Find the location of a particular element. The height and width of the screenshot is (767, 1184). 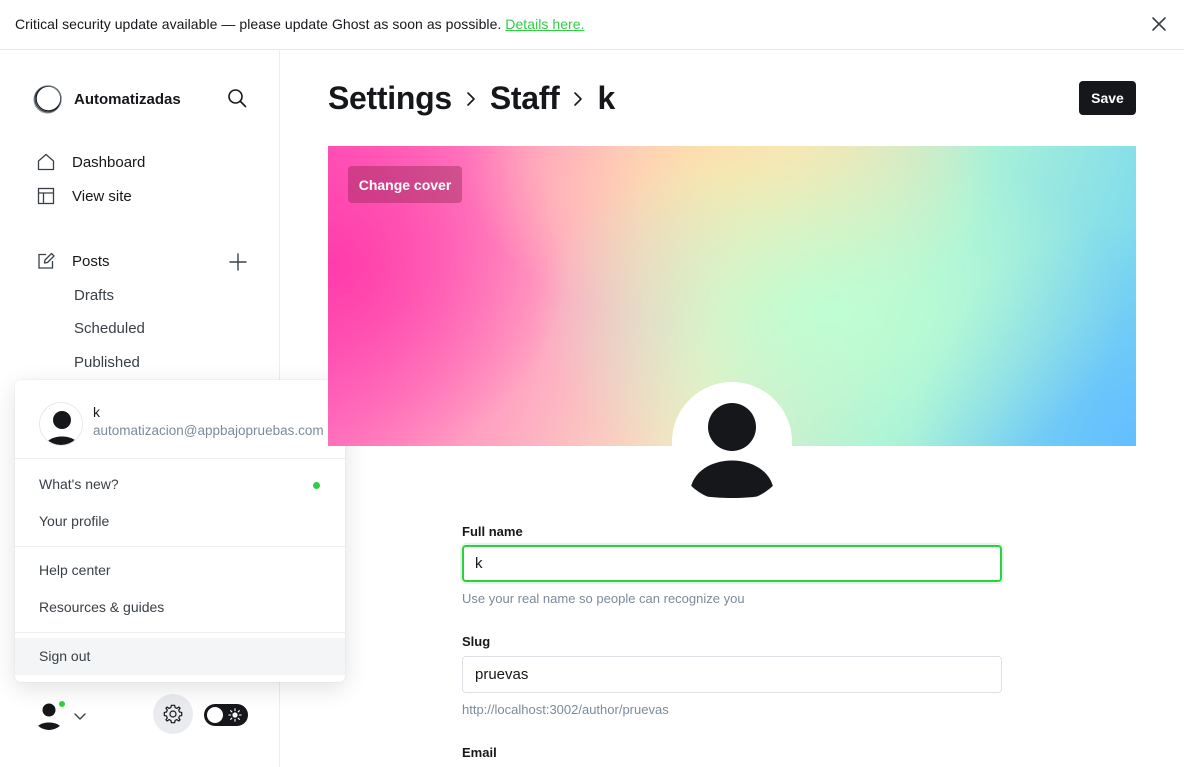

close-icon is located at coordinates (1159, 24).